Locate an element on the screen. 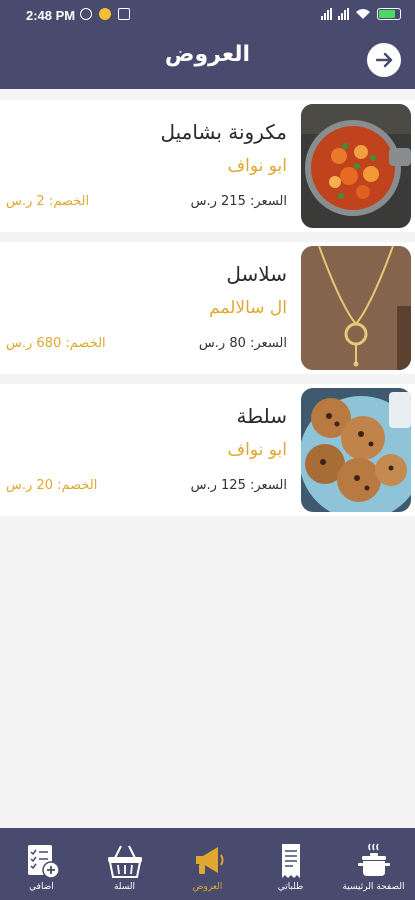 The height and width of the screenshot is (900, 415). cooking-pot-icon is located at coordinates (373, 859).